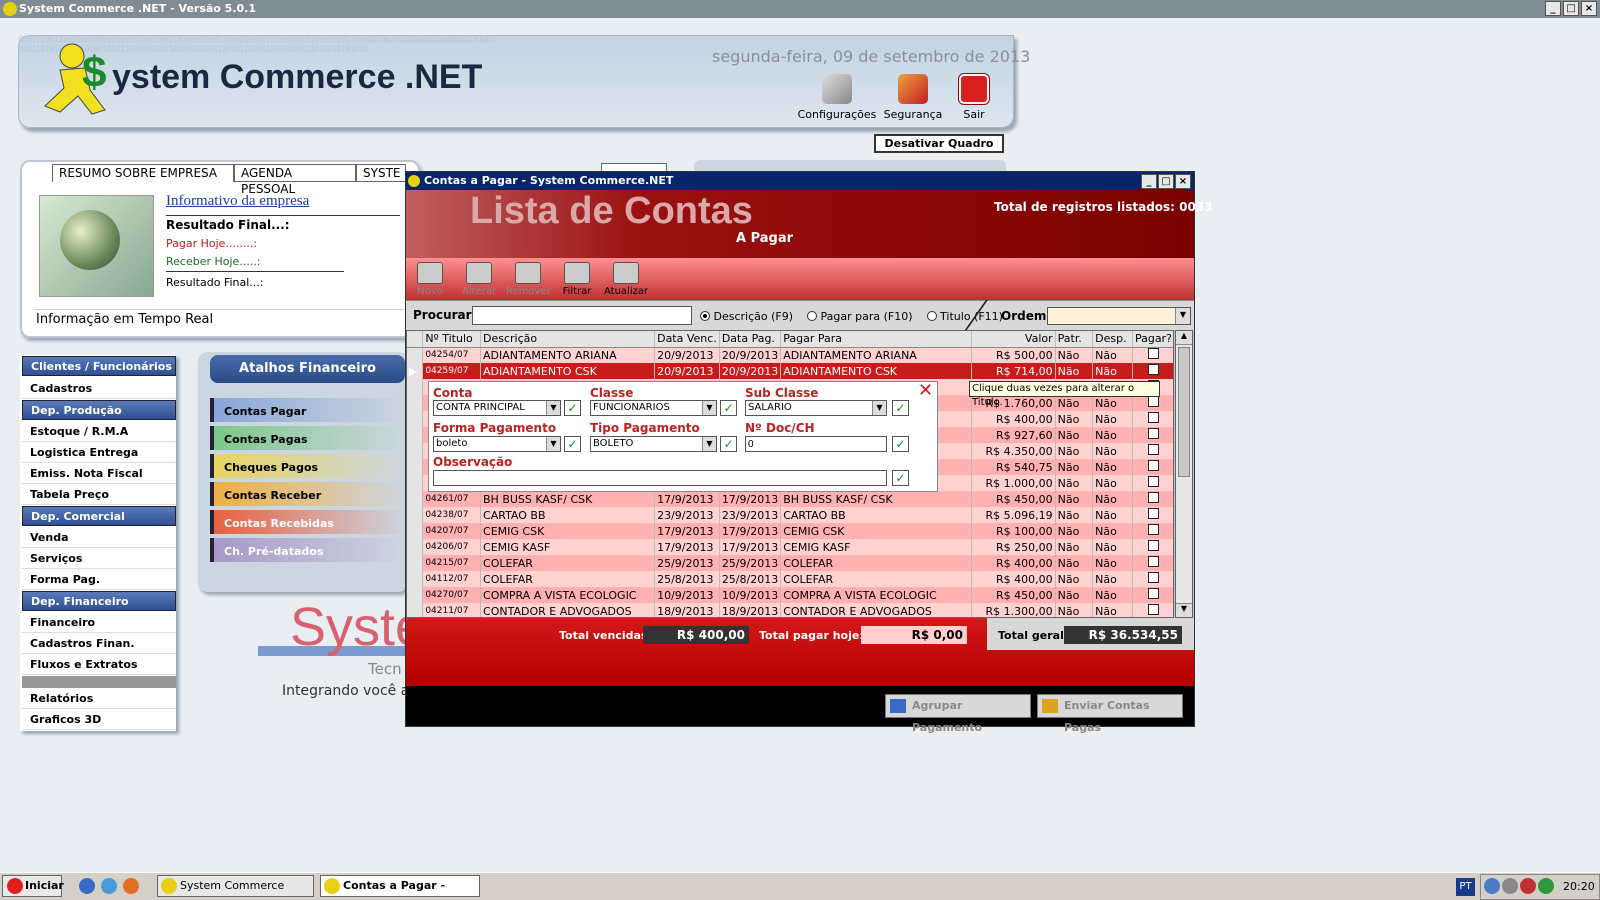  What do you see at coordinates (33, 886) in the screenshot?
I see `start-button: Iniciar` at bounding box center [33, 886].